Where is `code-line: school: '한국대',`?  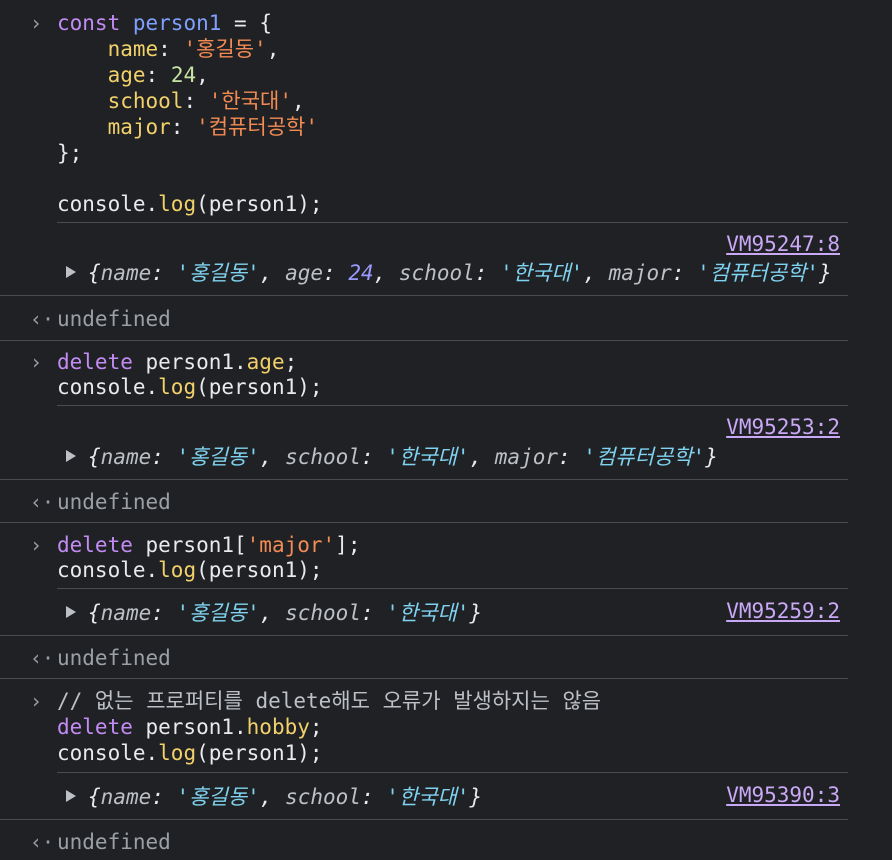
code-line: school: '한국대', is located at coordinates (181, 101).